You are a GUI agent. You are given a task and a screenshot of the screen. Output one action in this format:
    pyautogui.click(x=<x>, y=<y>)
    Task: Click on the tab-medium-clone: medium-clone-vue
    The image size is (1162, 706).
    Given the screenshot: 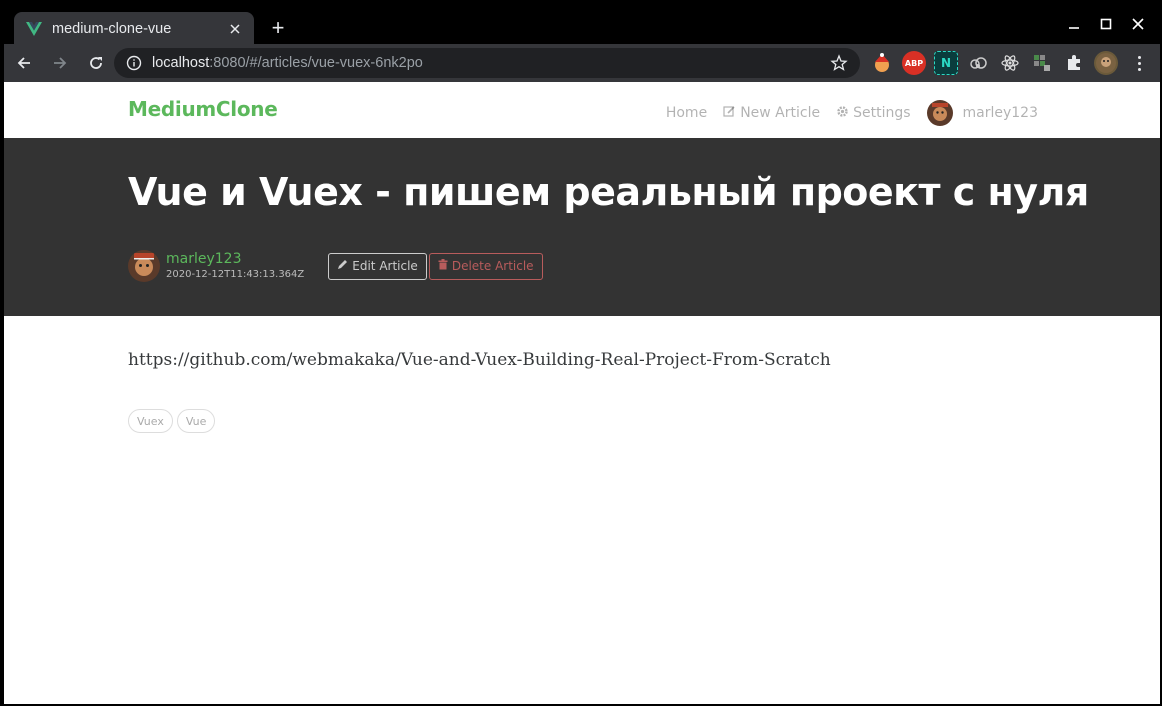 What is the action you would take?
    pyautogui.click(x=134, y=29)
    